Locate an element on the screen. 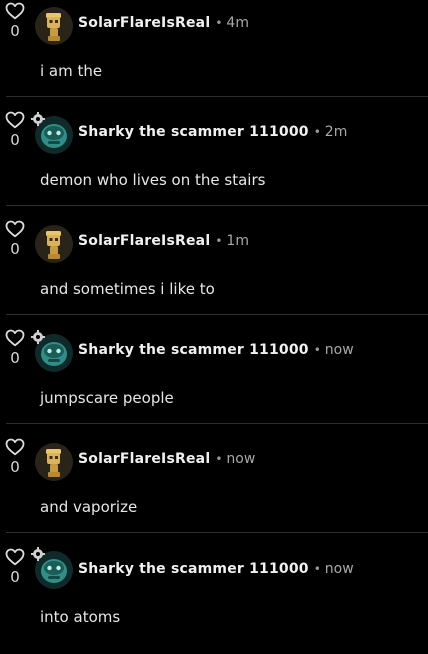 The width and height of the screenshot is (428, 654). timestamp: 2m is located at coordinates (336, 132).